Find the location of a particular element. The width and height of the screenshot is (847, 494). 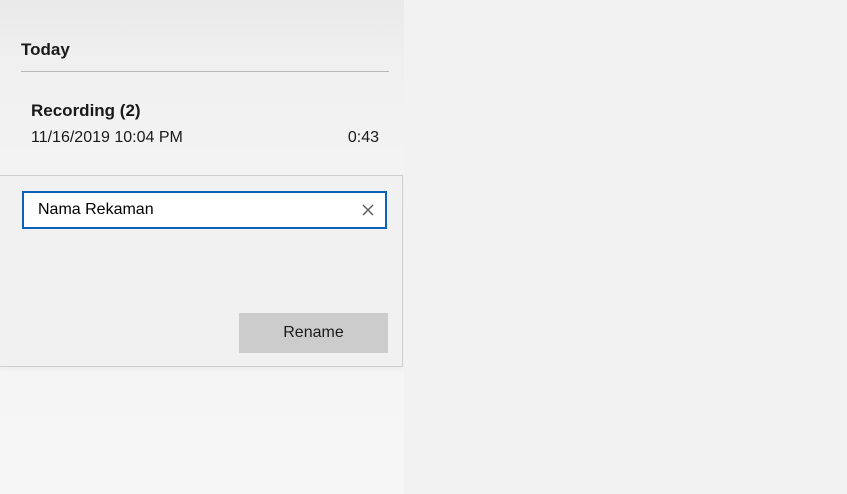

close-icon is located at coordinates (368, 210).